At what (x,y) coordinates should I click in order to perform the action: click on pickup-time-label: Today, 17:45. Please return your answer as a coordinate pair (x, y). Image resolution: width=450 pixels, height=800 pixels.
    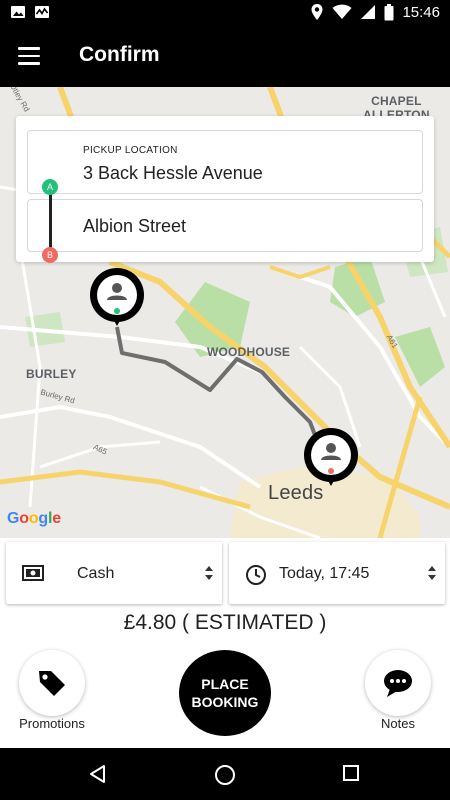
    Looking at the image, I should click on (324, 573).